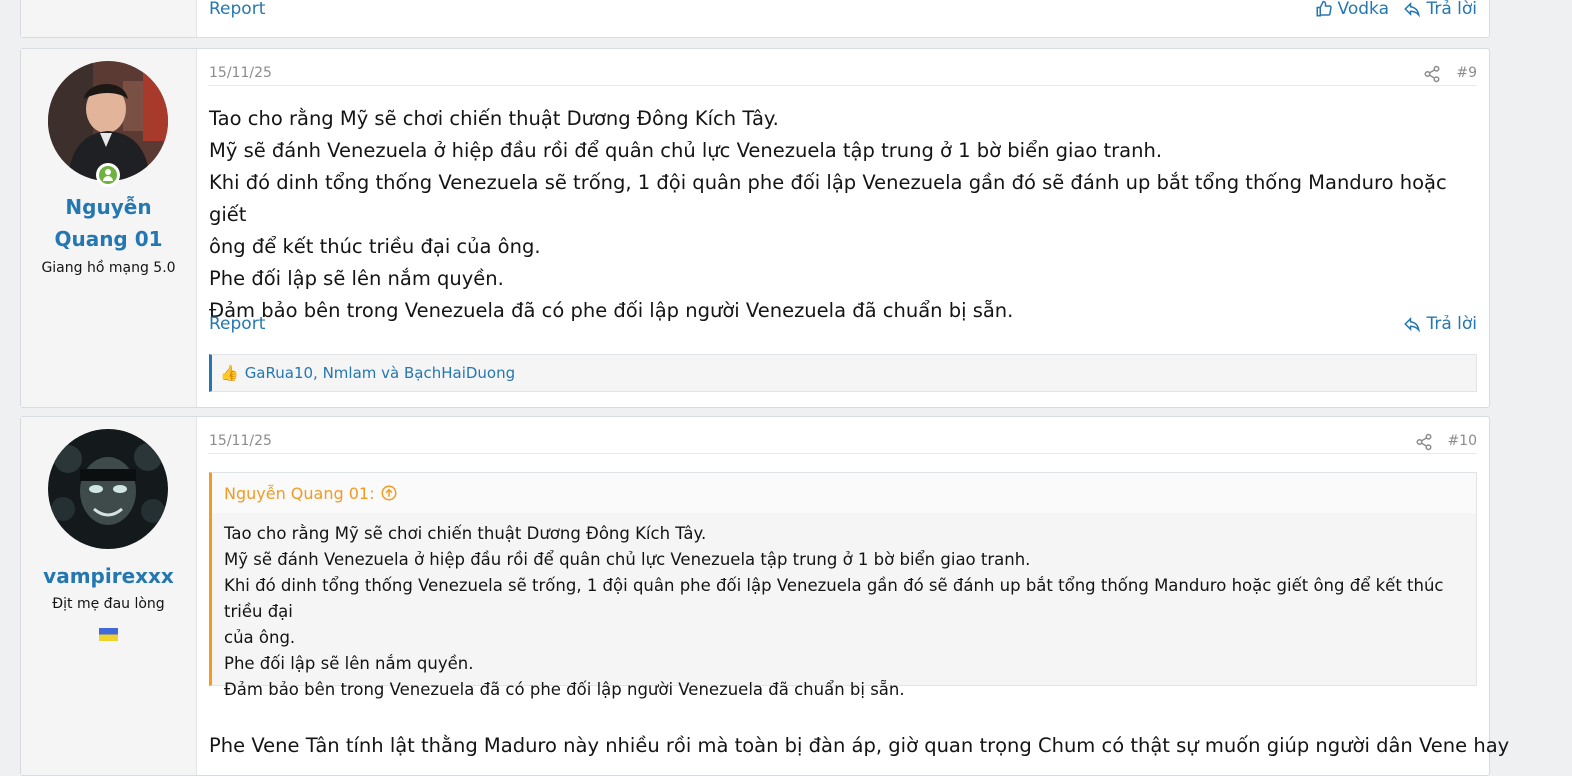 The image size is (1572, 776). Describe the element at coordinates (1466, 73) in the screenshot. I see `post-number: #9` at that location.